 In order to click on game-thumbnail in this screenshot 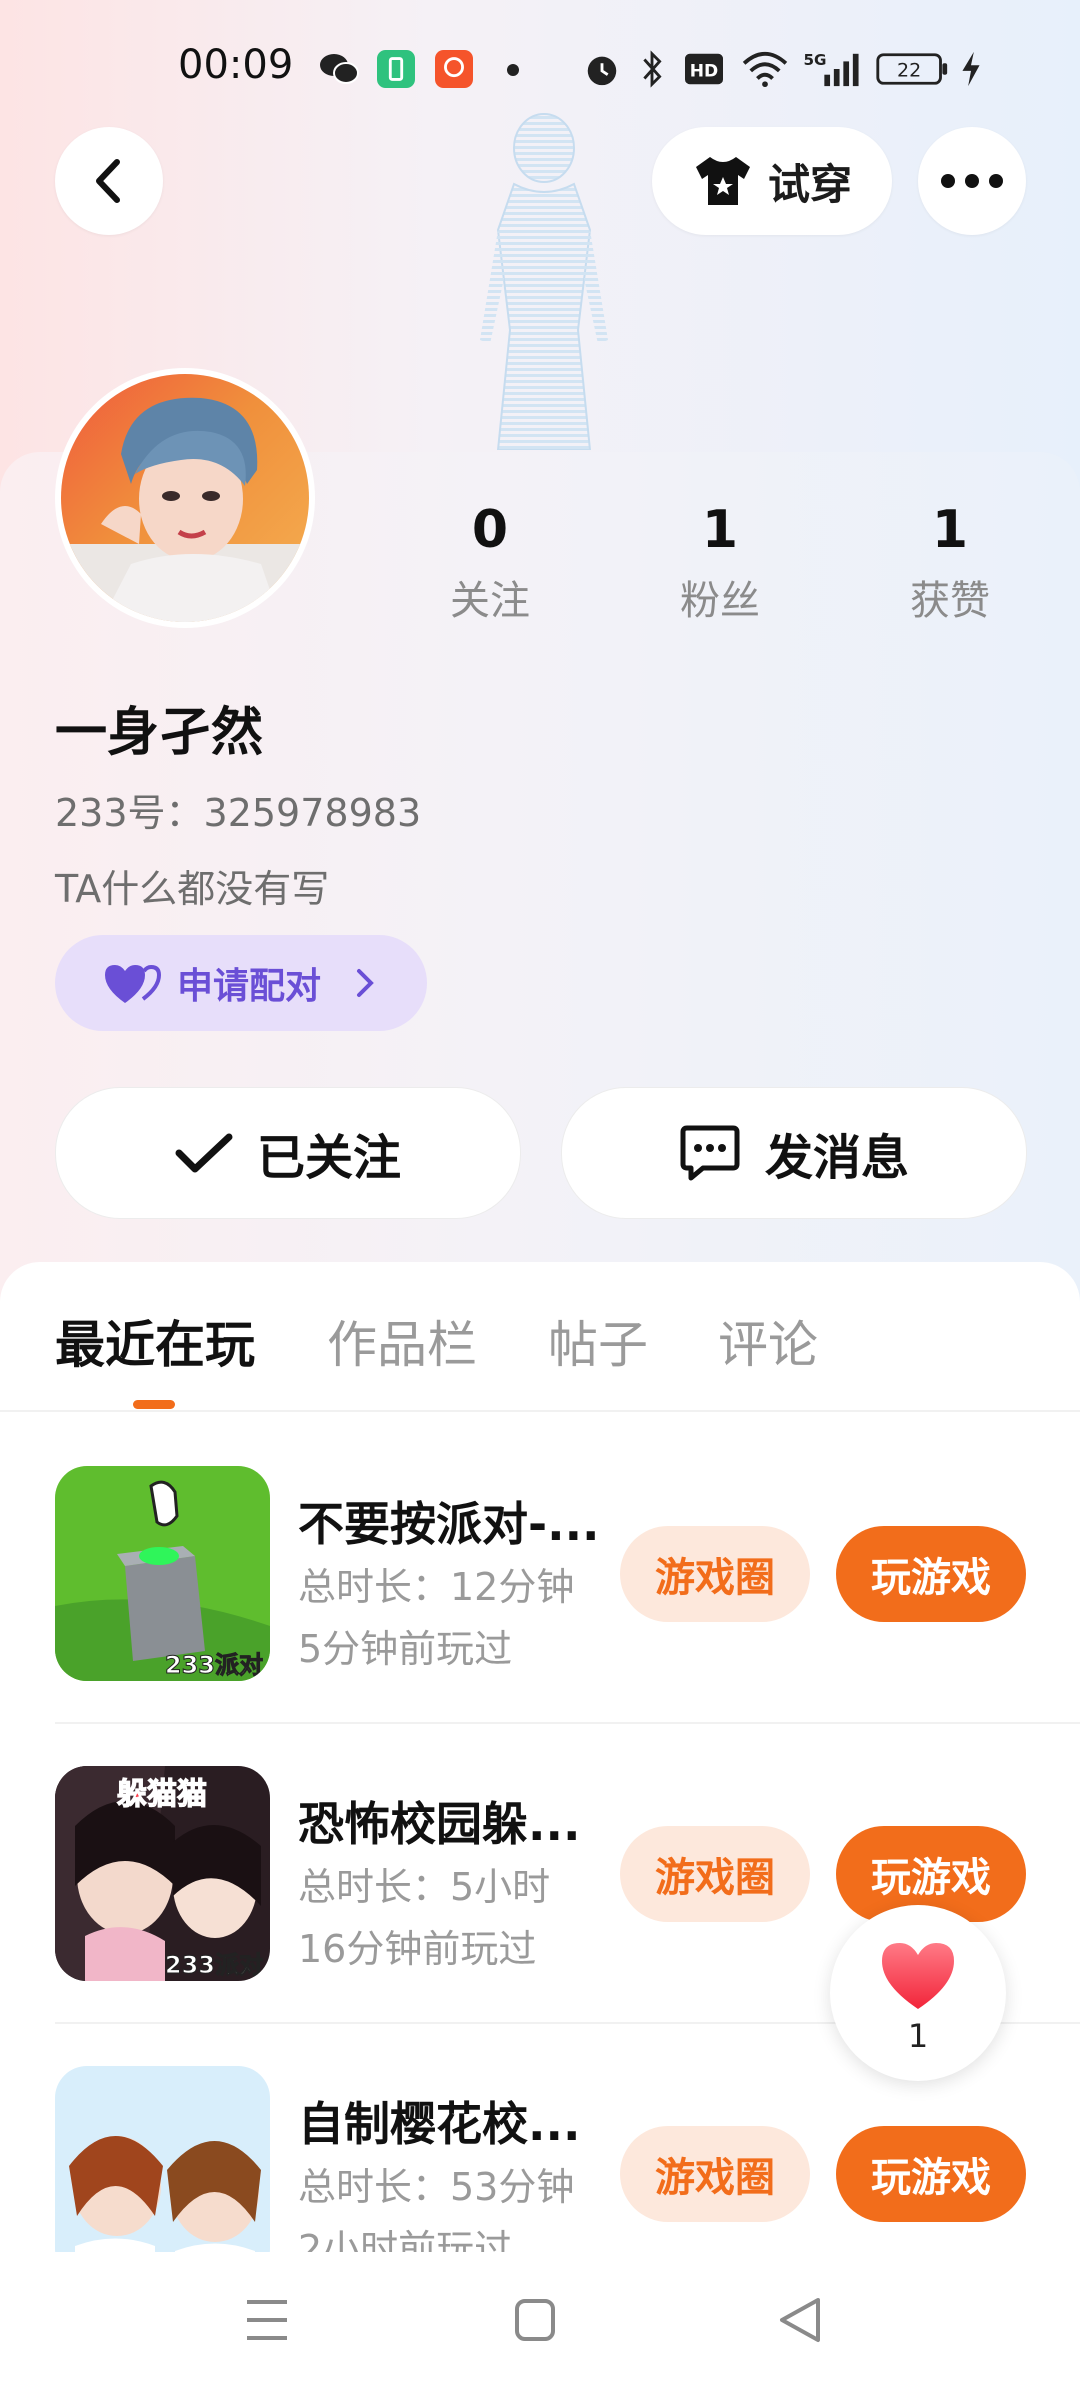, I will do `click(162, 2173)`.